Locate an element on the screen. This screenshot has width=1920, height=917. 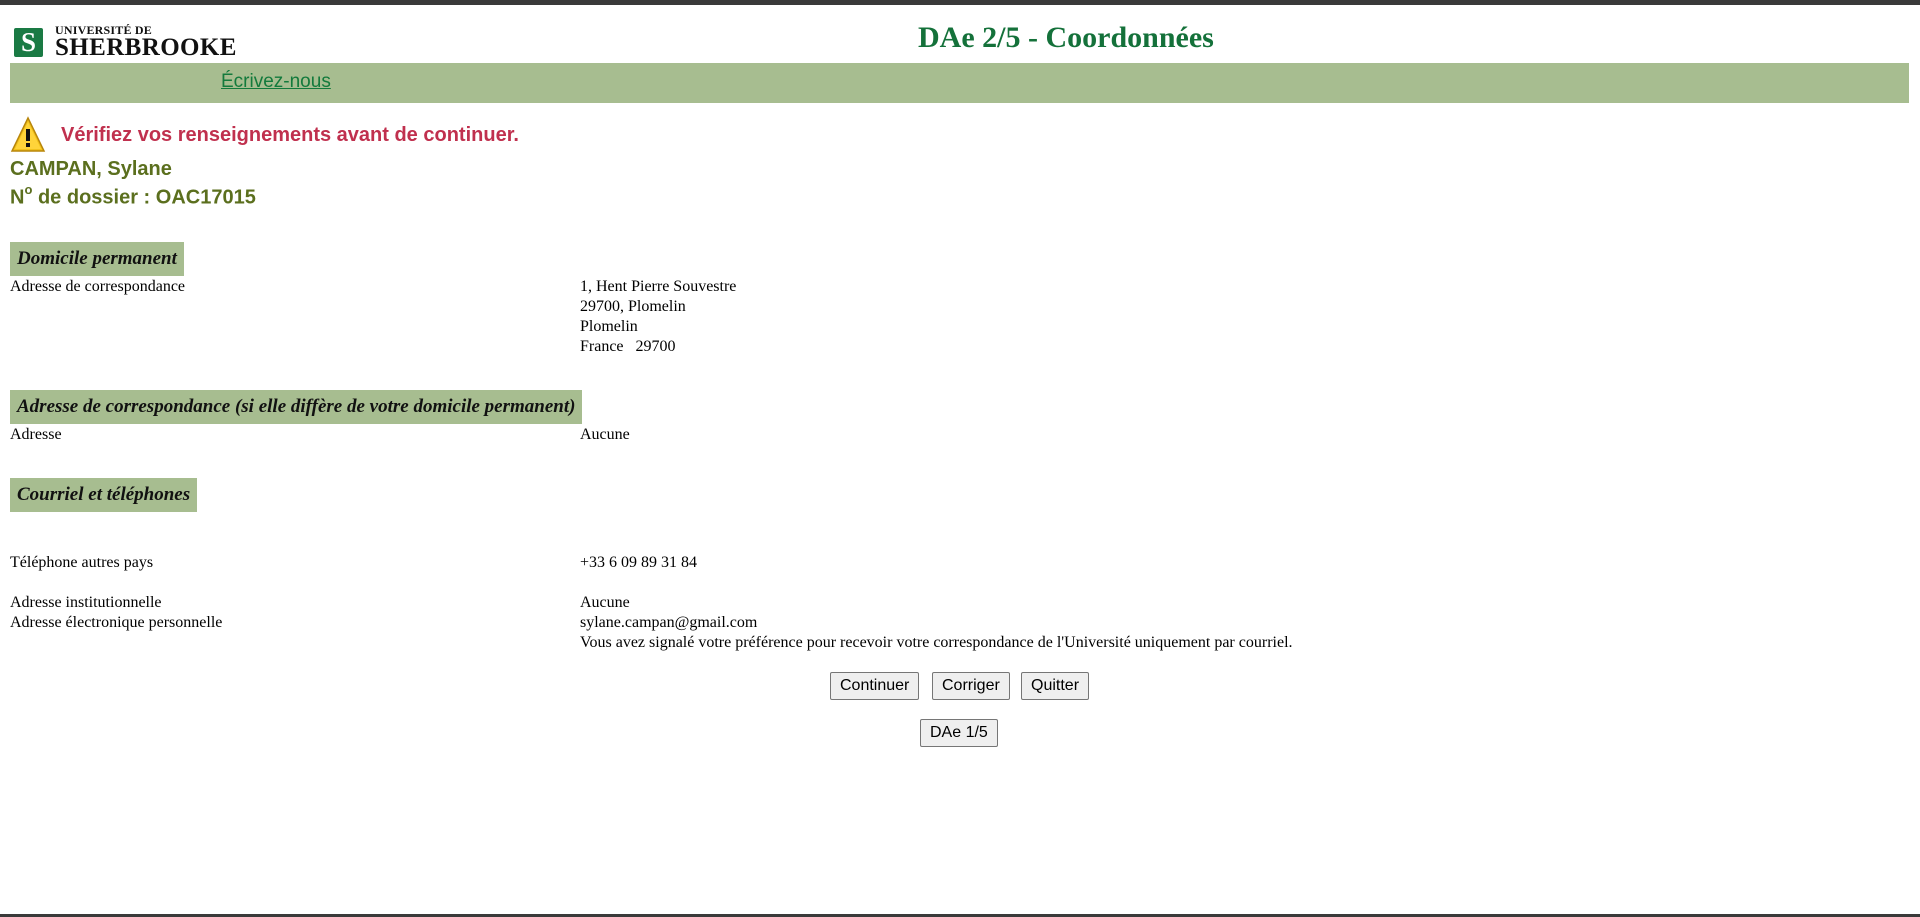
logo-wordmark: UNIVERSITÉ DE SHERBROOKE is located at coordinates (146, 42).